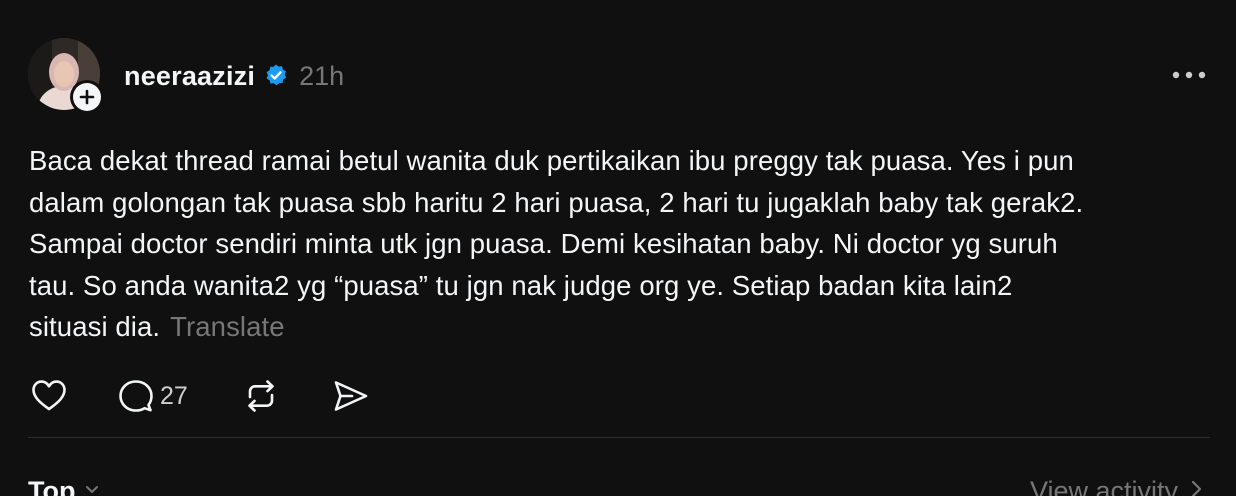 This screenshot has height=496, width=1236. Describe the element at coordinates (189, 76) in the screenshot. I see `username: neeraazizi` at that location.